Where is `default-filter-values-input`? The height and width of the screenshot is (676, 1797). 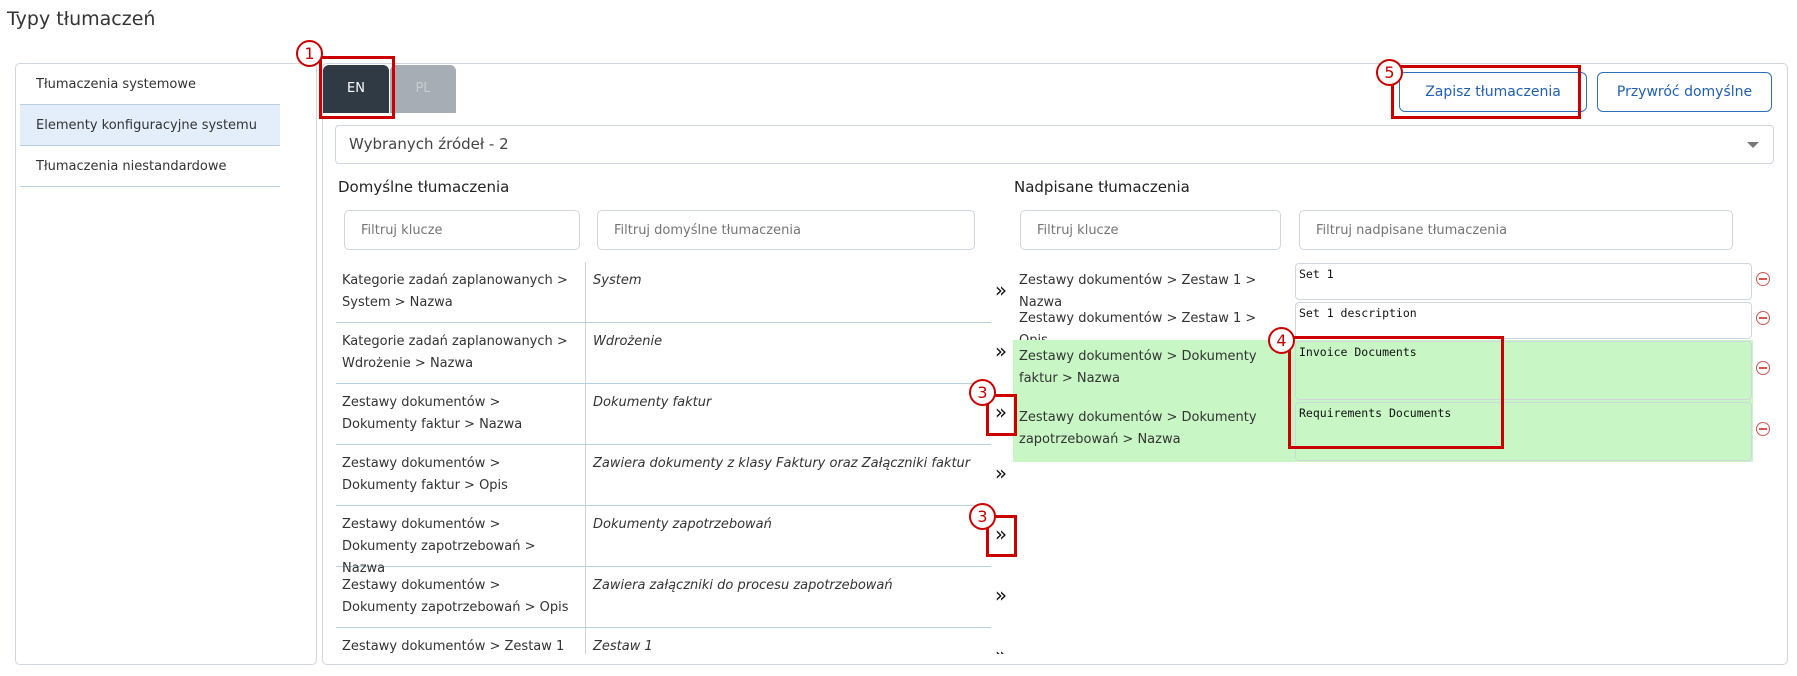 default-filter-values-input is located at coordinates (786, 230).